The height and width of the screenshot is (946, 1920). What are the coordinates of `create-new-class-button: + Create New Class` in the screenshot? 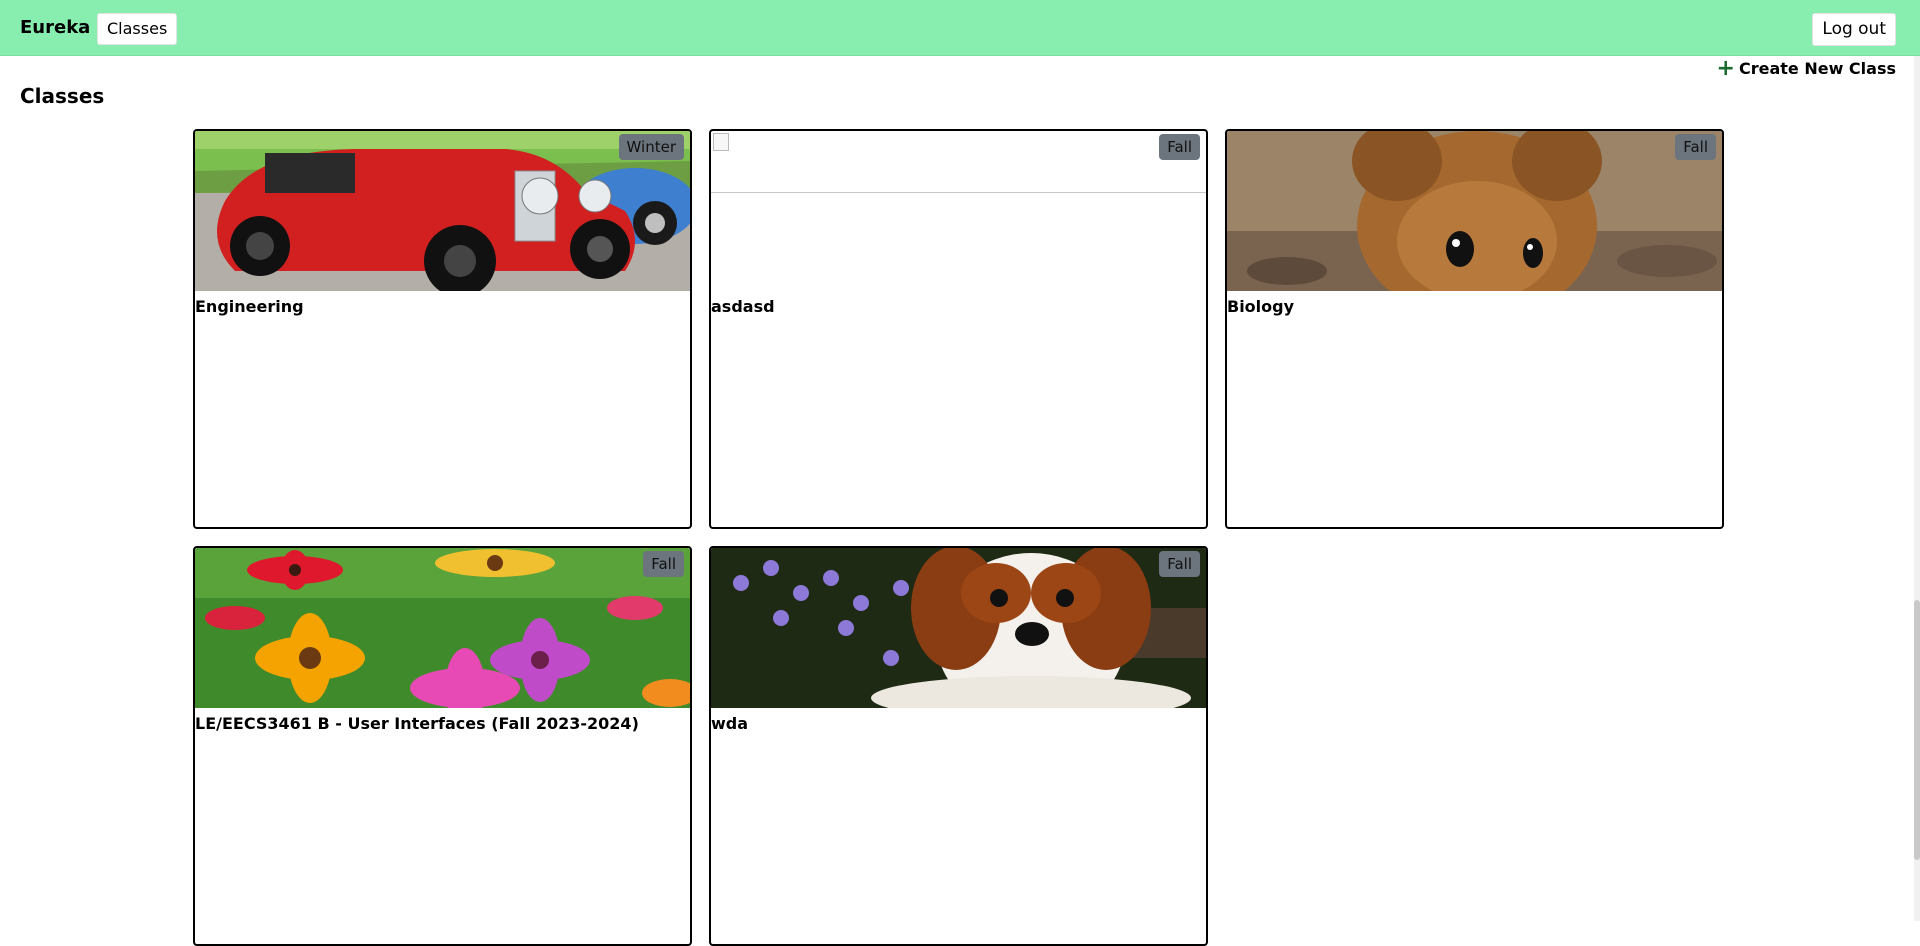 It's located at (1806, 68).